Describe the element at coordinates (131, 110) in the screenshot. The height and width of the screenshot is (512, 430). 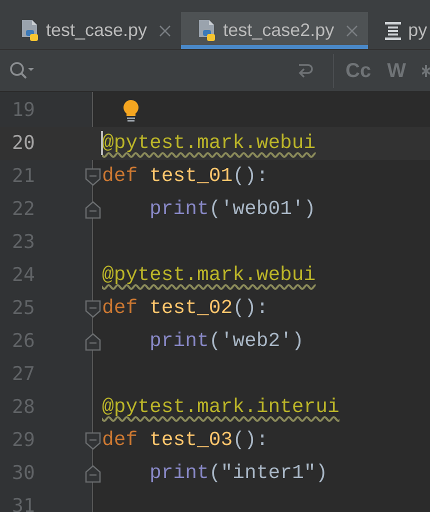
I see `lightbulb-icon` at that location.